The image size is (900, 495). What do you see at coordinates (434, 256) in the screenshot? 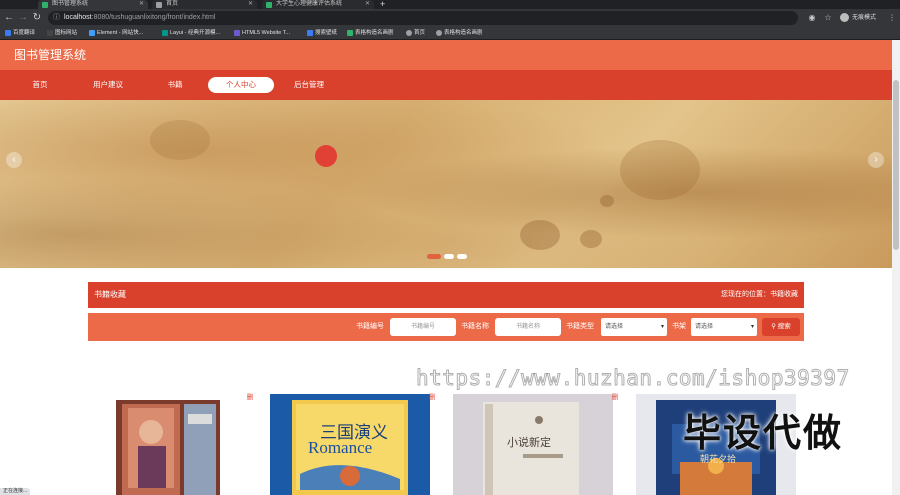
I see `carousel-dot-active` at bounding box center [434, 256].